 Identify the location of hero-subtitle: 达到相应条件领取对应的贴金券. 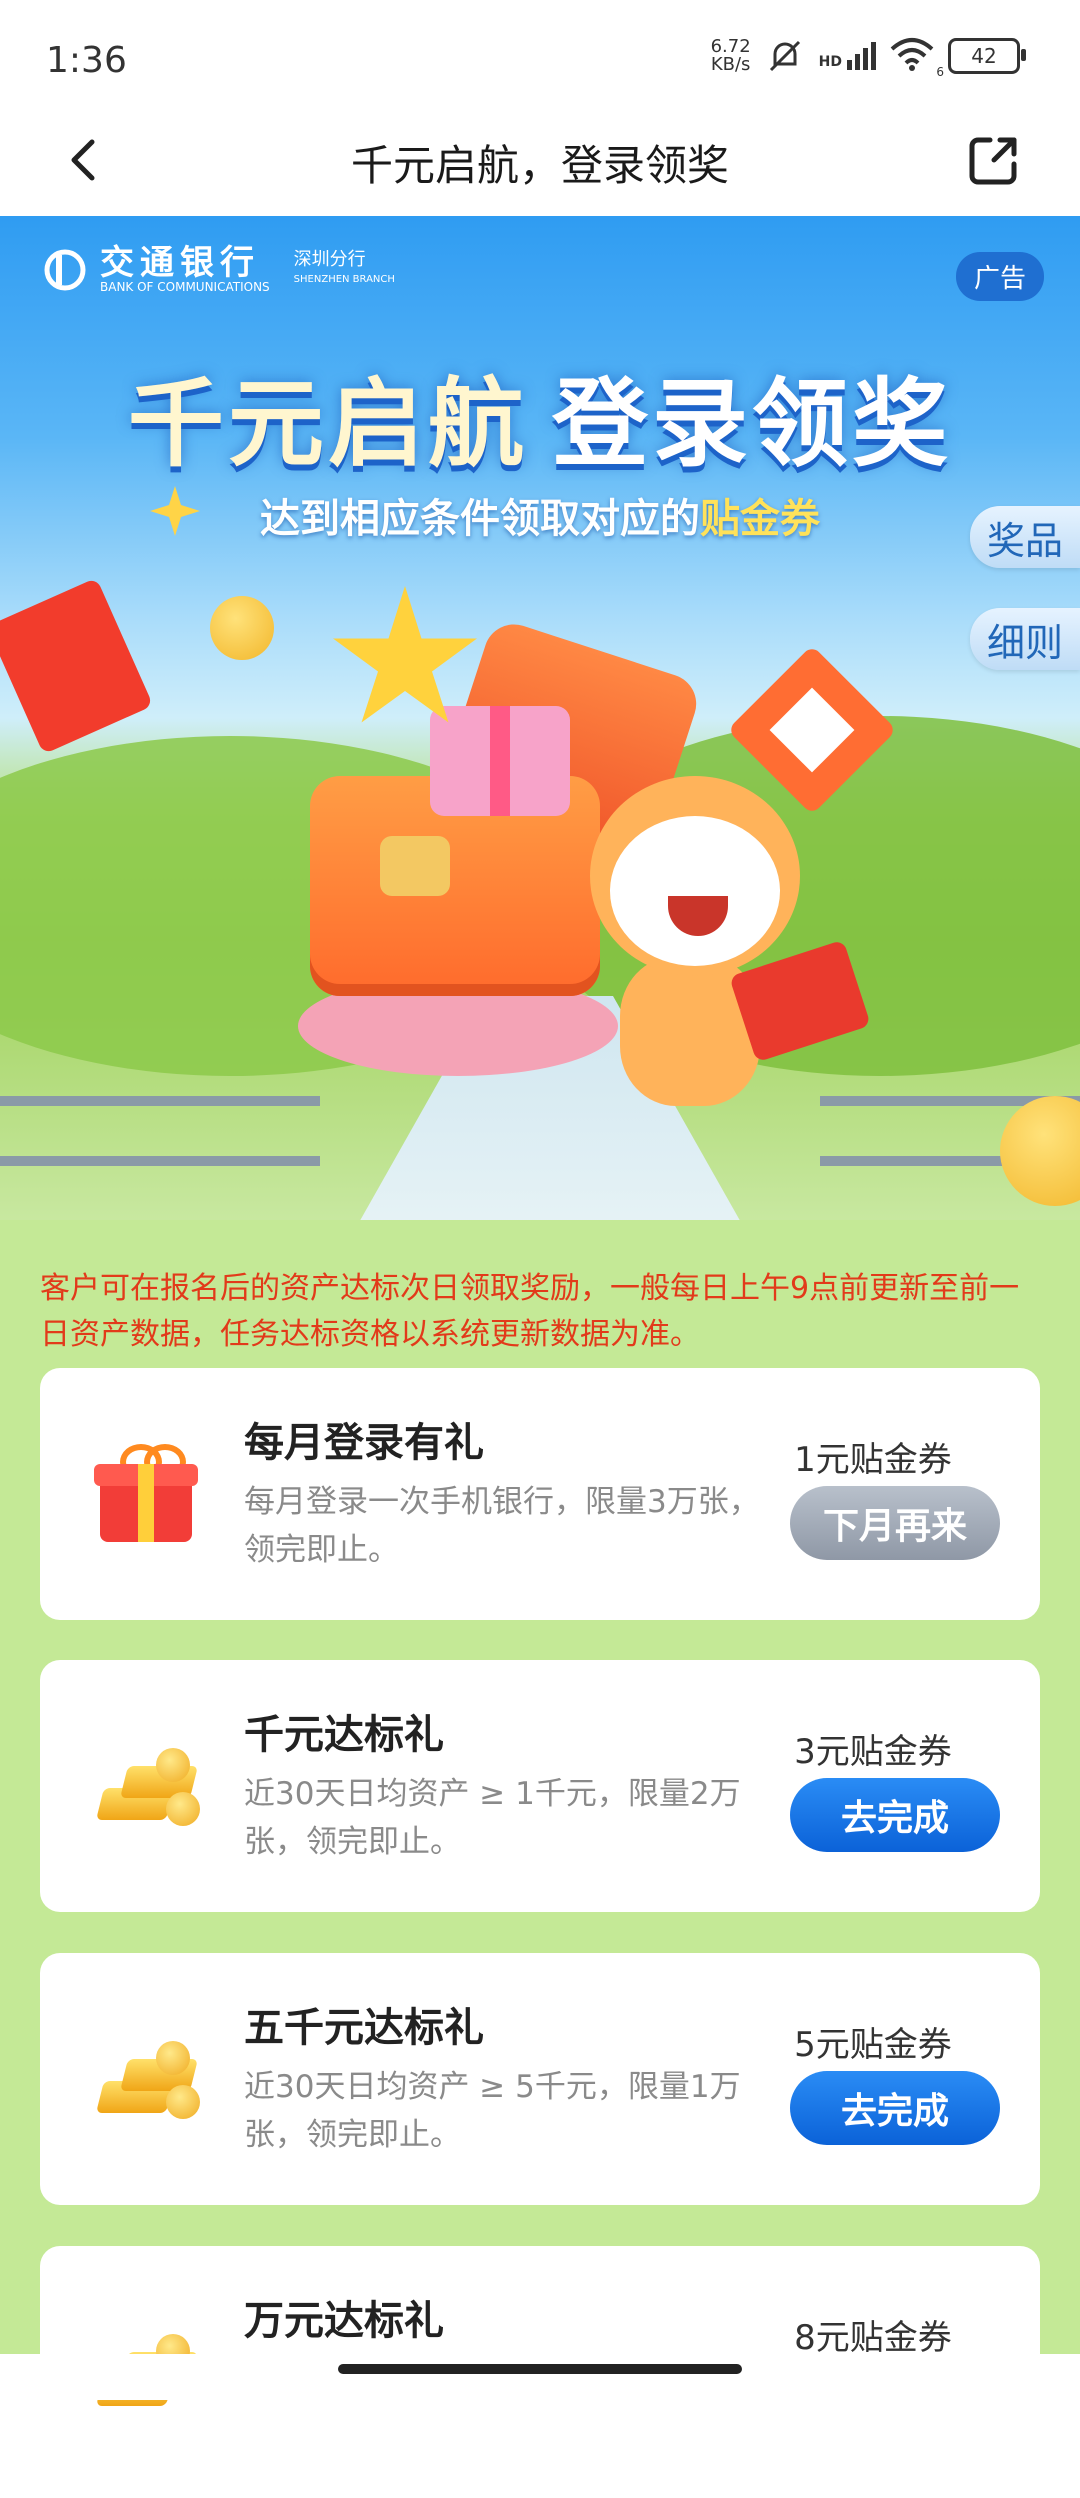
(540, 519).